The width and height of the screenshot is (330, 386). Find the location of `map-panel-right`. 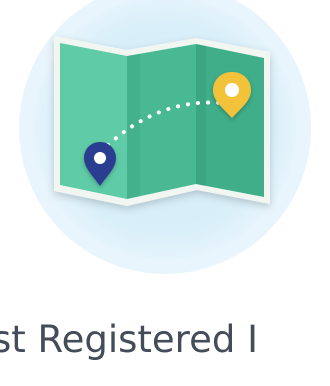

map-panel-right is located at coordinates (230, 120).